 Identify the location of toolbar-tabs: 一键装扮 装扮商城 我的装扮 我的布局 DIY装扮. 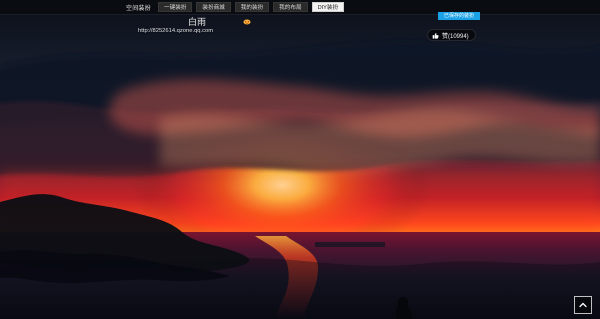
(251, 7).